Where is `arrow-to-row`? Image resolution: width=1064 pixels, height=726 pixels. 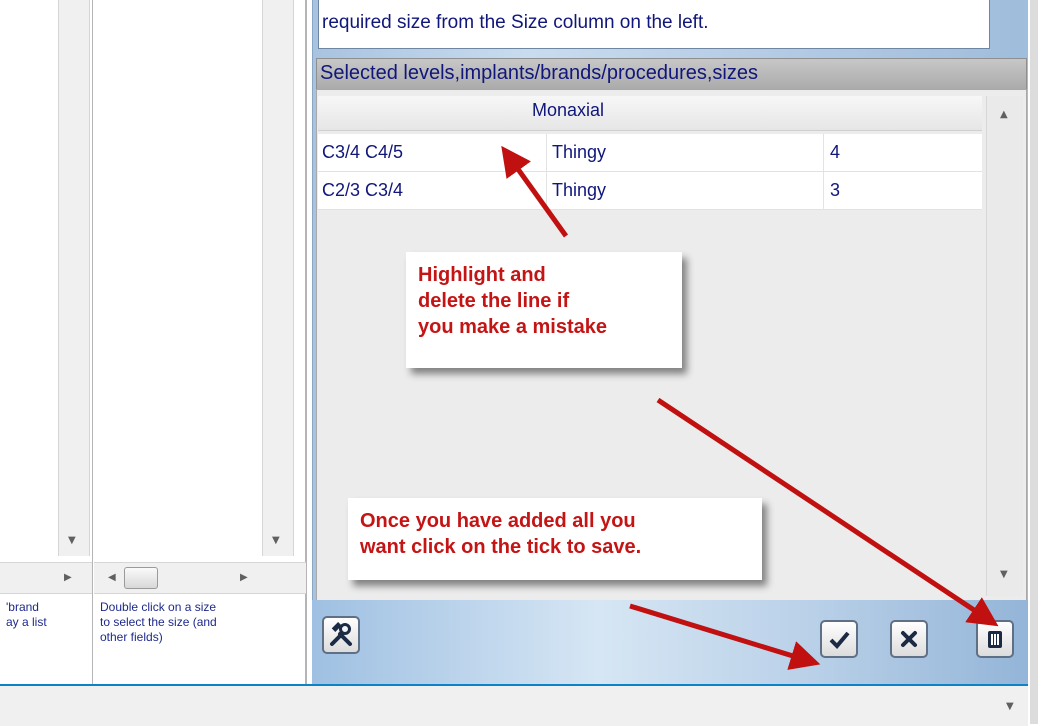 arrow-to-row is located at coordinates (535, 191).